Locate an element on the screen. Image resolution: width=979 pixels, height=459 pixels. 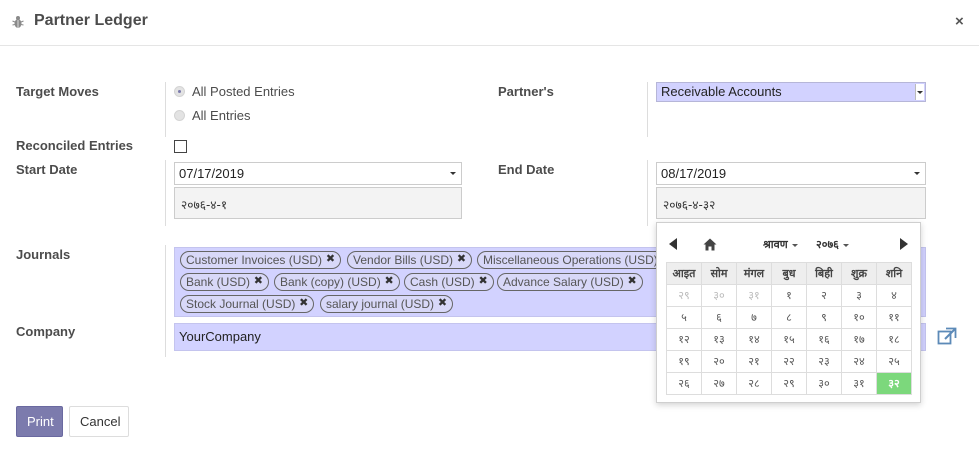
calendar-day: ७ is located at coordinates (754, 317).